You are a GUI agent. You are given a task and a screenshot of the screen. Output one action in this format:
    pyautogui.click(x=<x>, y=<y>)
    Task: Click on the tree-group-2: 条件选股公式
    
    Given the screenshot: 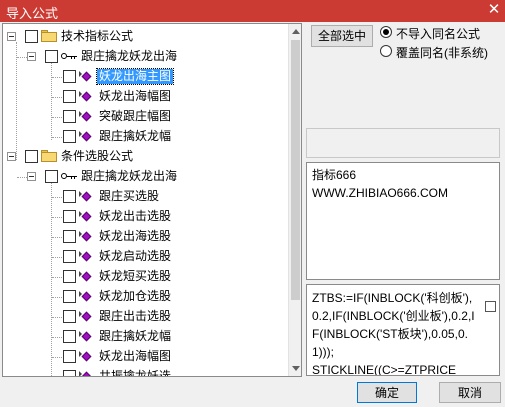 What is the action you would take?
    pyautogui.click(x=143, y=157)
    